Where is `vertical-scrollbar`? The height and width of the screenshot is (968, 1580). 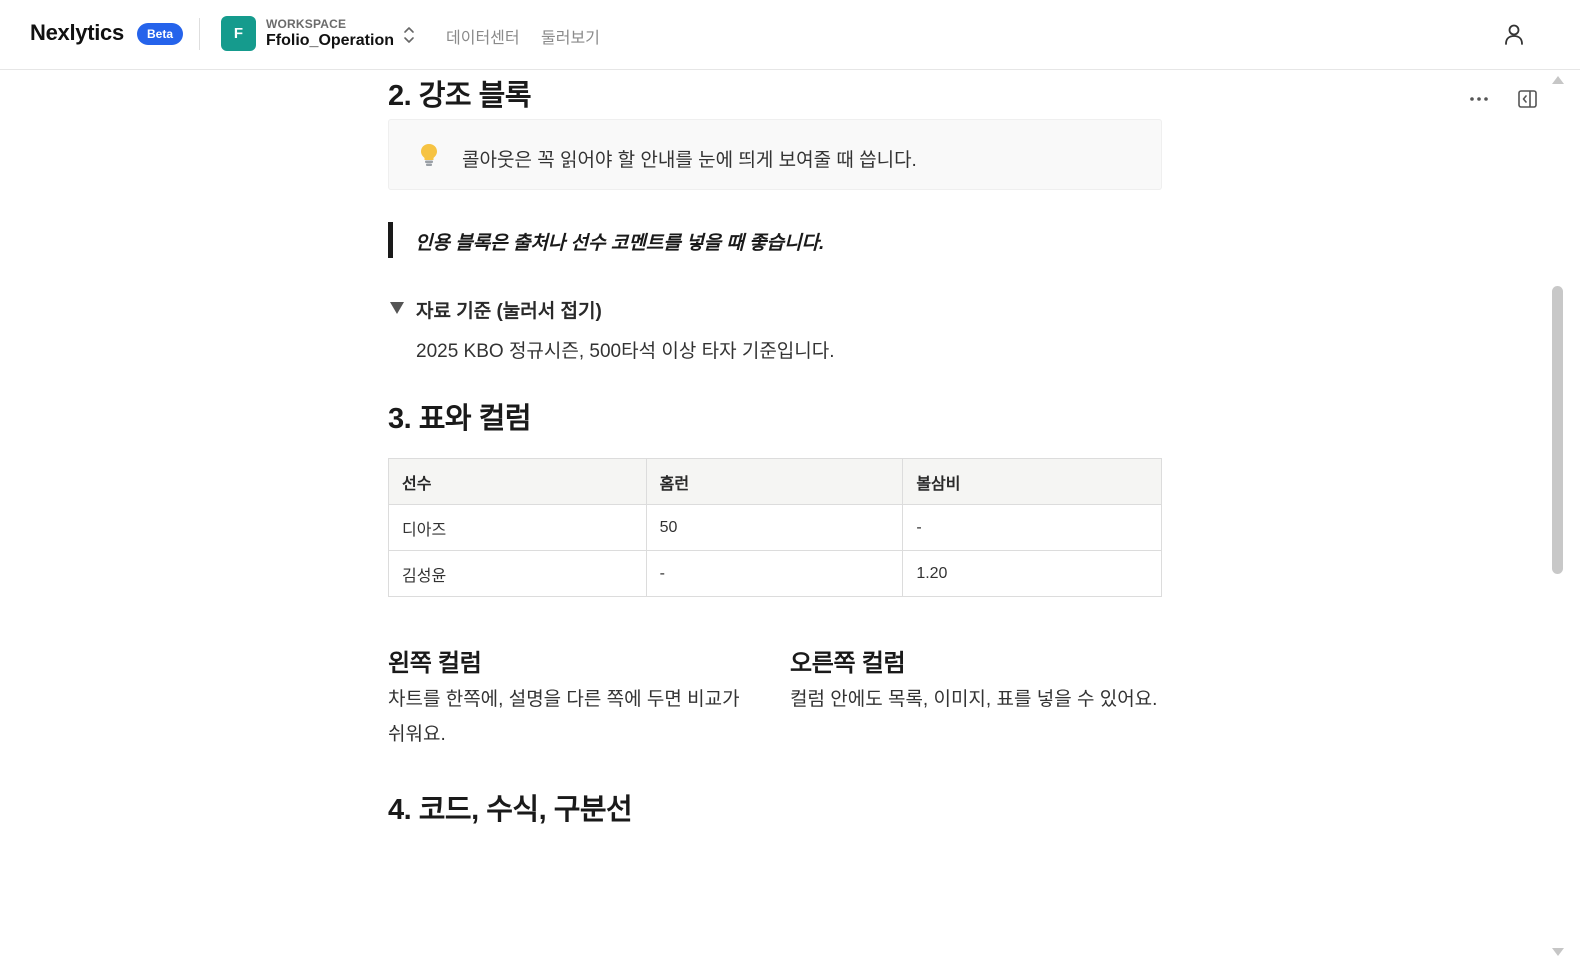
vertical-scrollbar is located at coordinates (1558, 519).